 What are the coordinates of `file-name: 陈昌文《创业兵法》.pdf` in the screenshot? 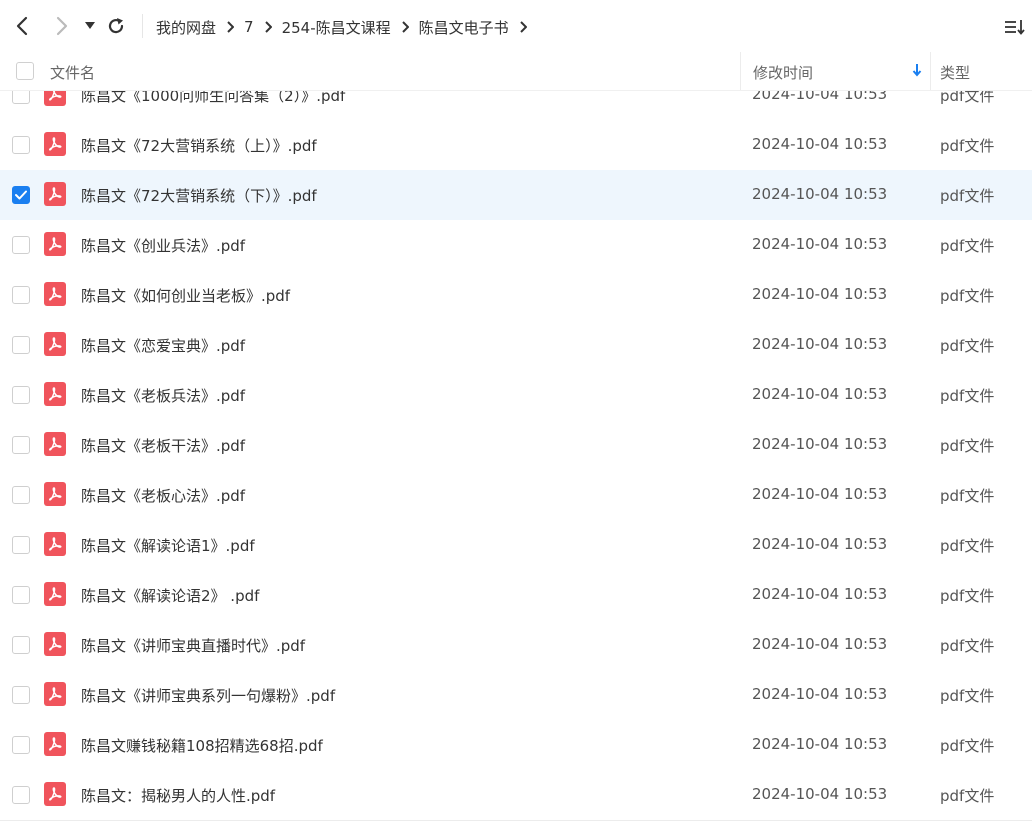 It's located at (163, 245).